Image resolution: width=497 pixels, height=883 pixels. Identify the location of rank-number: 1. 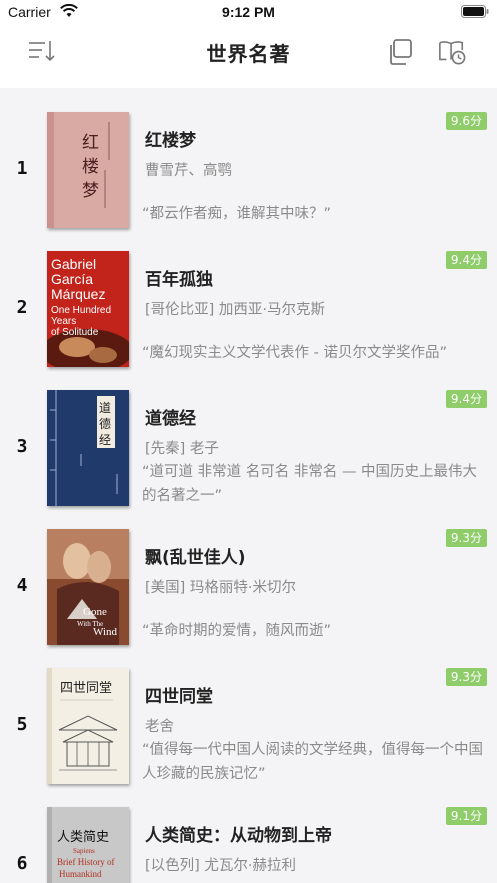
(22, 168).